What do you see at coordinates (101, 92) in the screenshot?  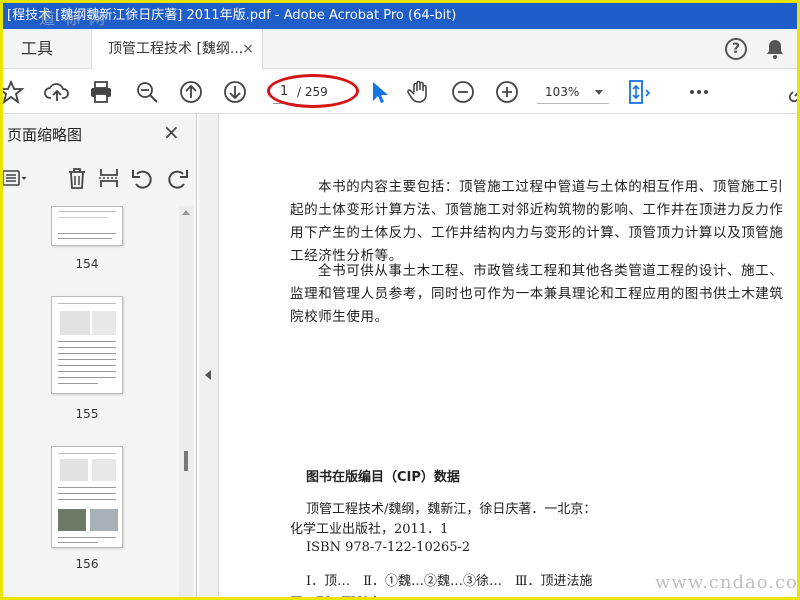 I see `print-icon` at bounding box center [101, 92].